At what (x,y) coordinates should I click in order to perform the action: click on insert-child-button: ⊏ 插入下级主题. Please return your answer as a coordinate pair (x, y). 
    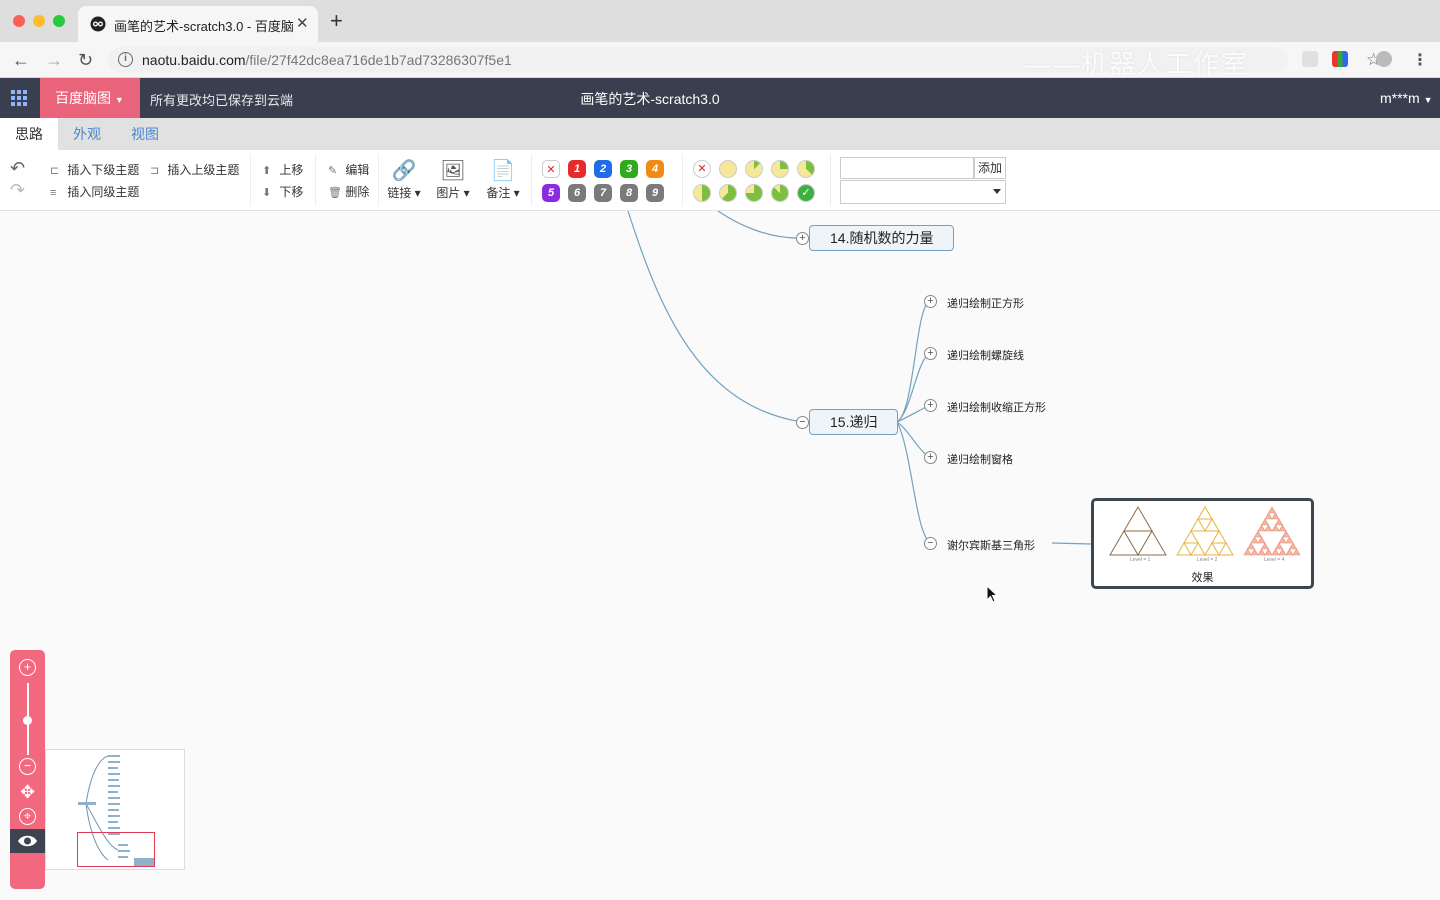
    Looking at the image, I should click on (94, 169).